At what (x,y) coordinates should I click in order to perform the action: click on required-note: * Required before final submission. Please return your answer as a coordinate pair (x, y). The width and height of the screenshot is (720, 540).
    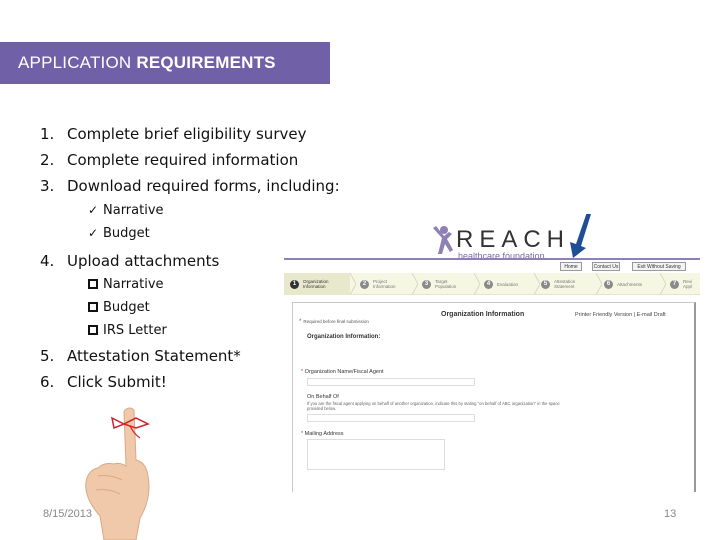
    Looking at the image, I should click on (334, 322).